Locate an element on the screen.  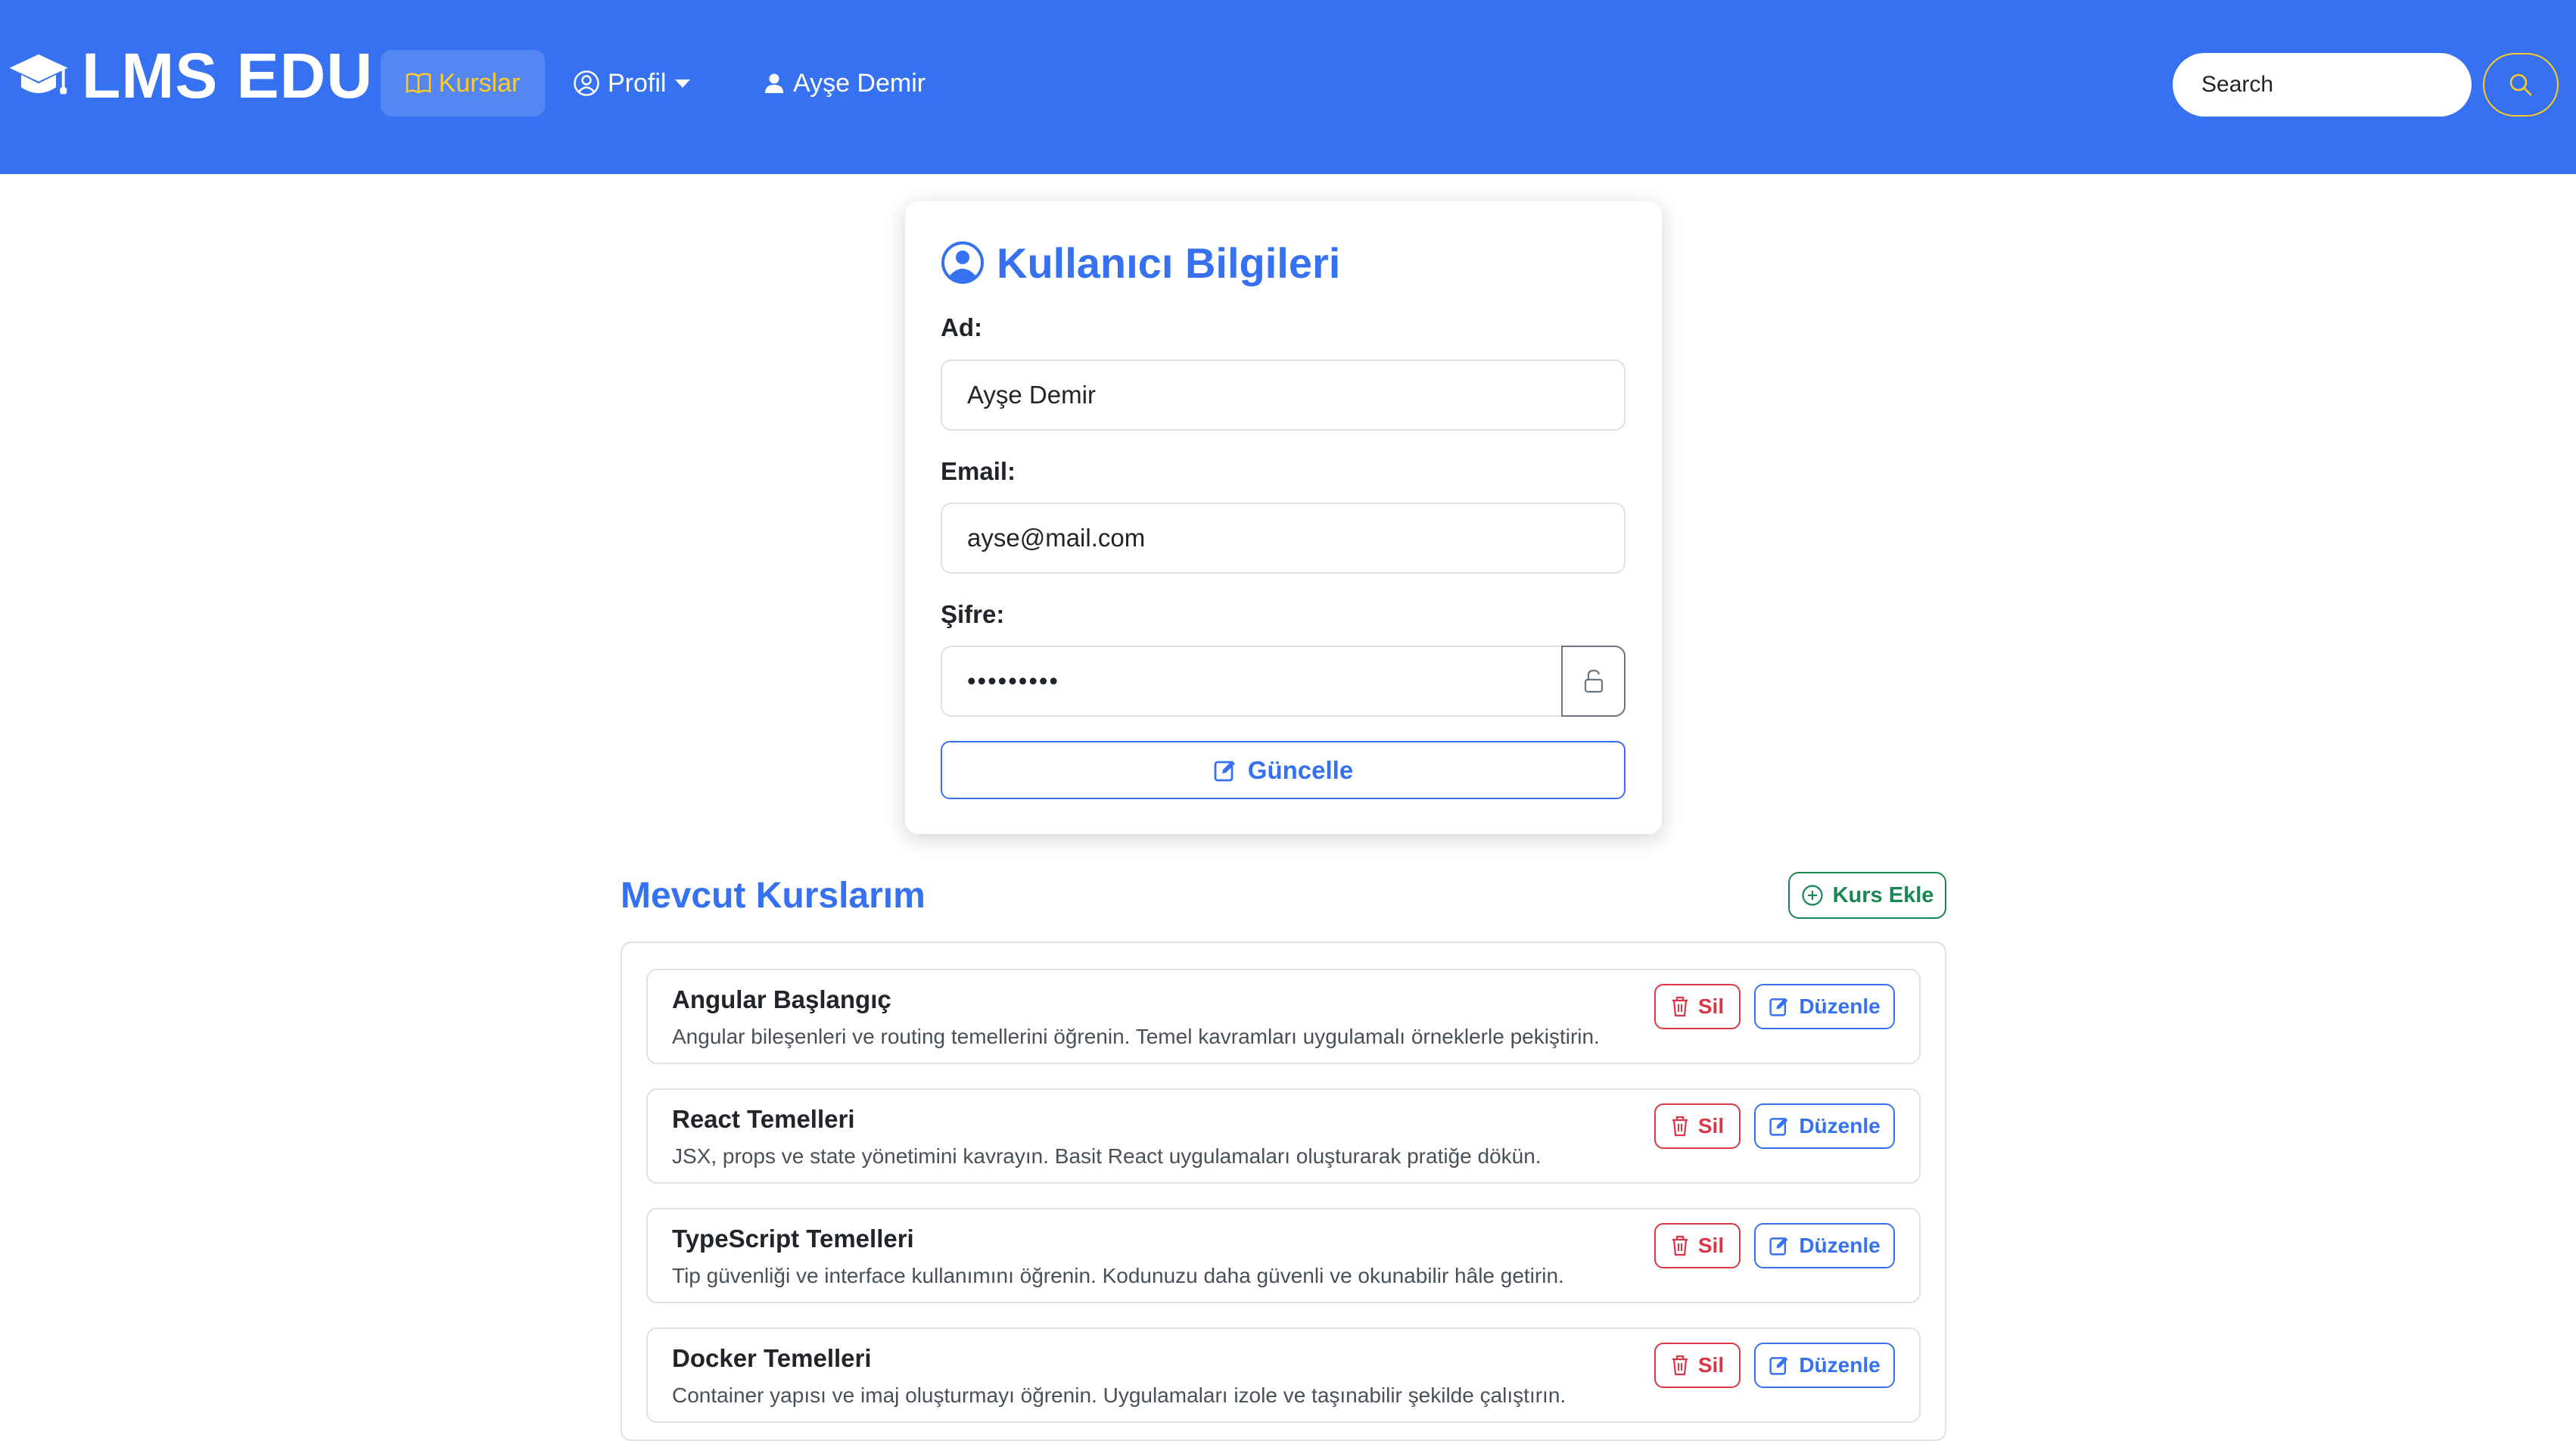
chevron-down-icon is located at coordinates (683, 83).